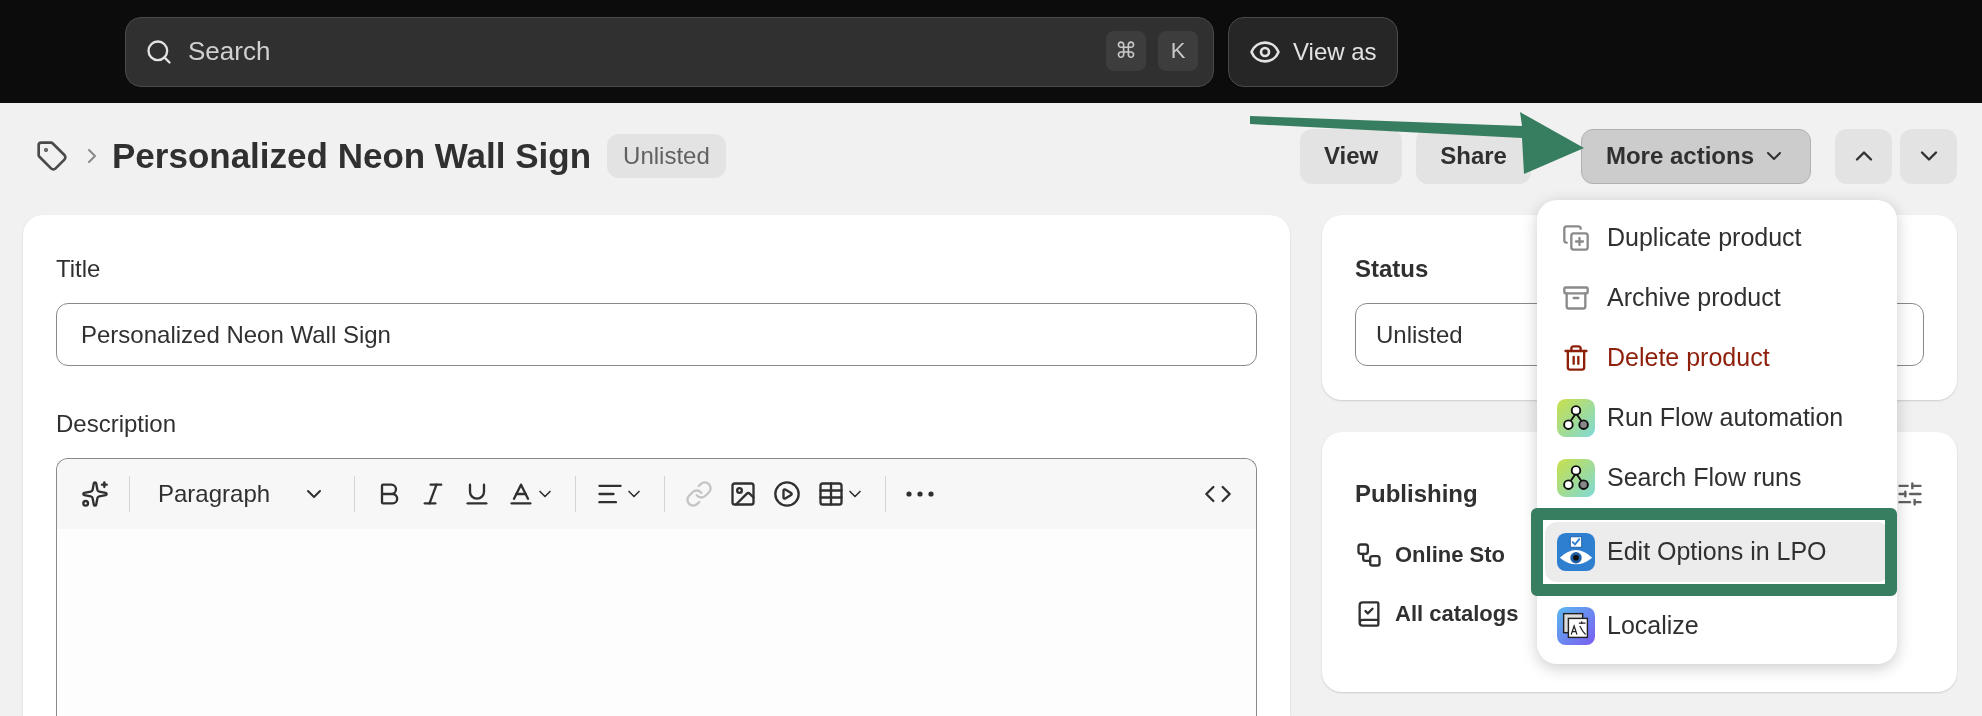  I want to click on archive-icon, so click(1576, 298).